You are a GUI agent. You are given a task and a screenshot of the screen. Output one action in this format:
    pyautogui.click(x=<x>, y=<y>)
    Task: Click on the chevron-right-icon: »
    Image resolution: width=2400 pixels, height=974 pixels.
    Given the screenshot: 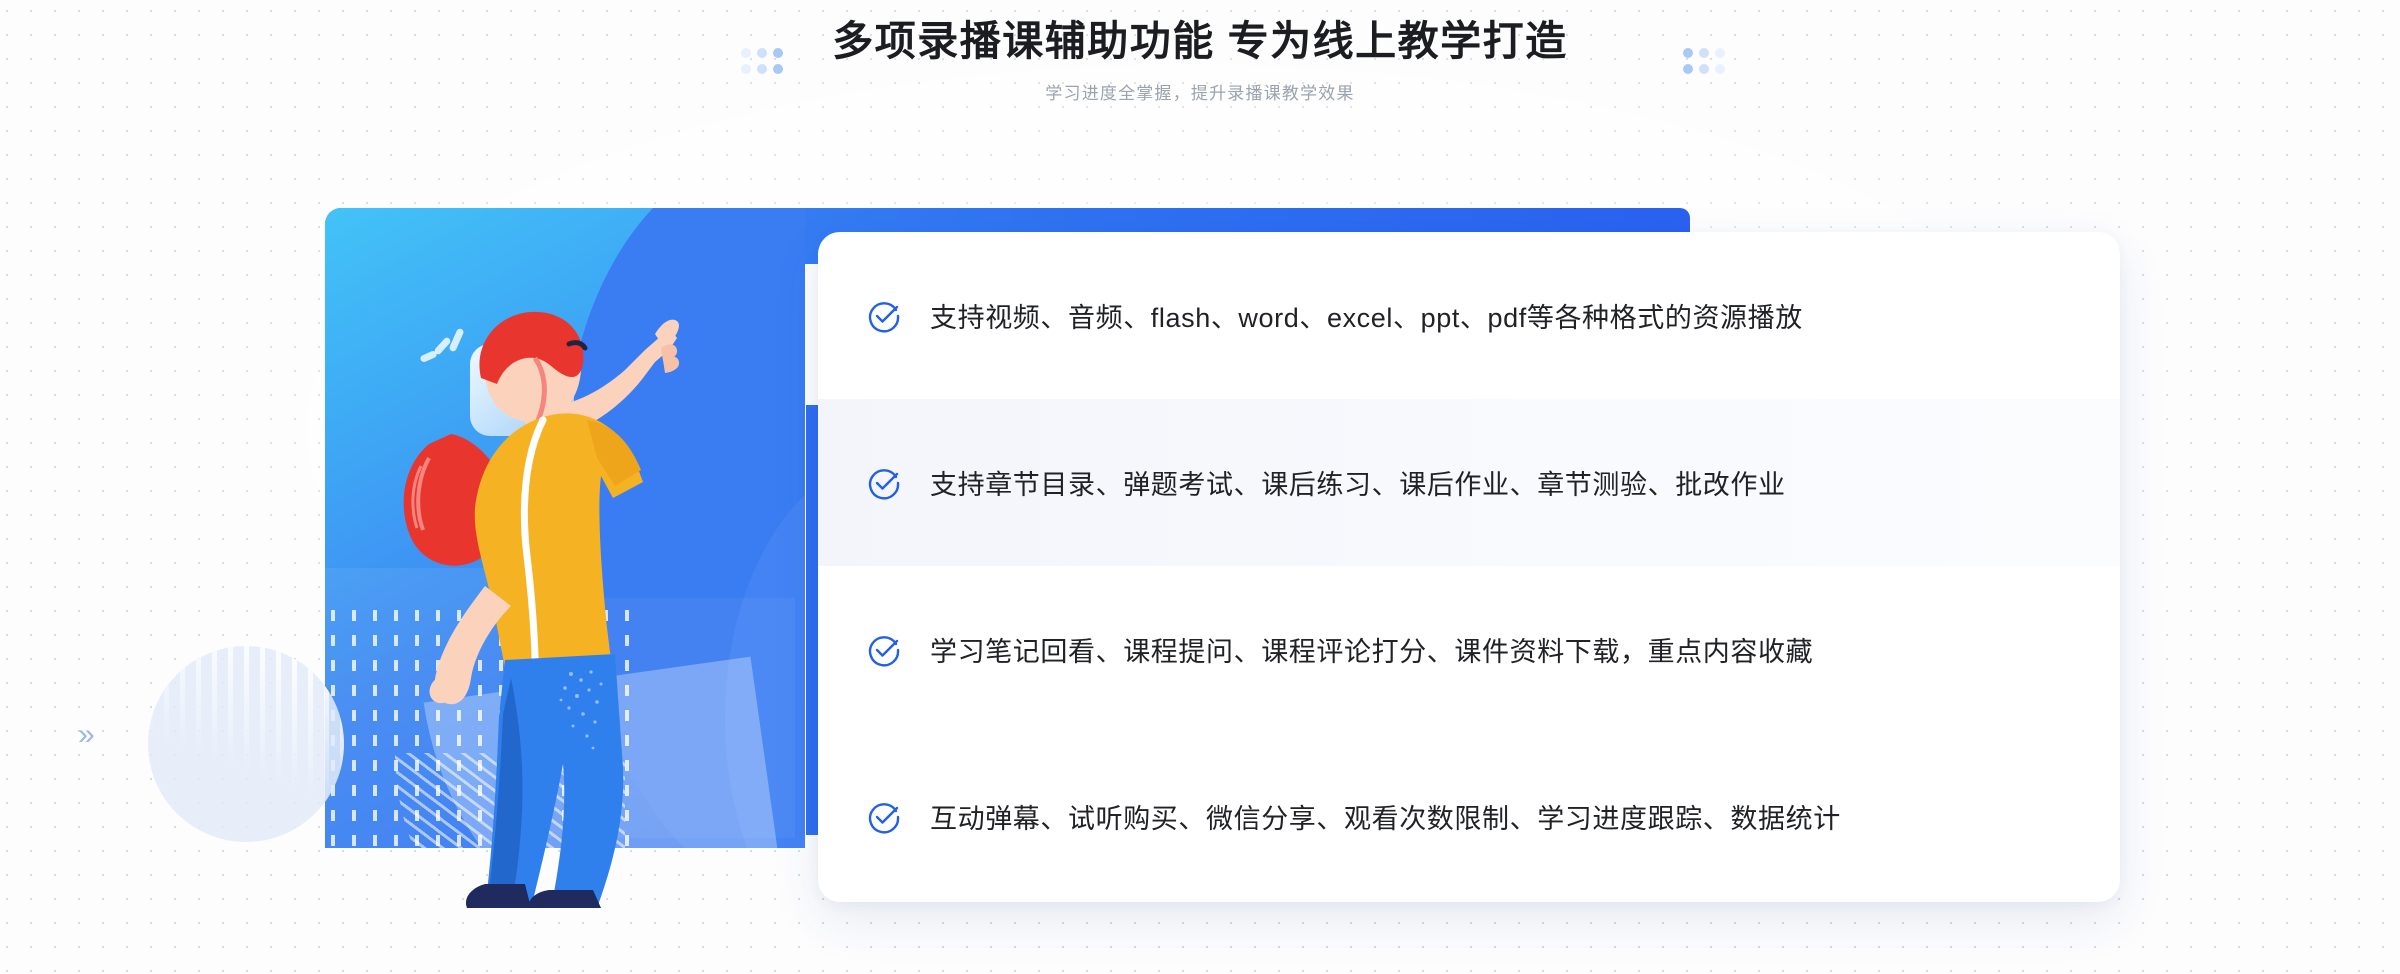 What is the action you would take?
    pyautogui.click(x=86, y=734)
    